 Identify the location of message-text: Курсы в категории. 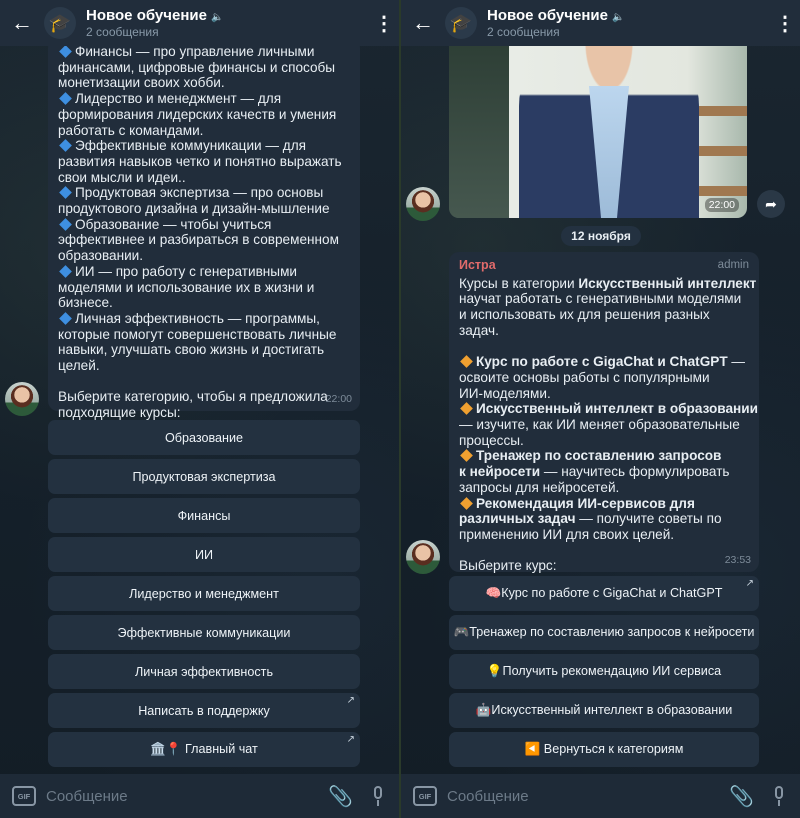
(519, 283).